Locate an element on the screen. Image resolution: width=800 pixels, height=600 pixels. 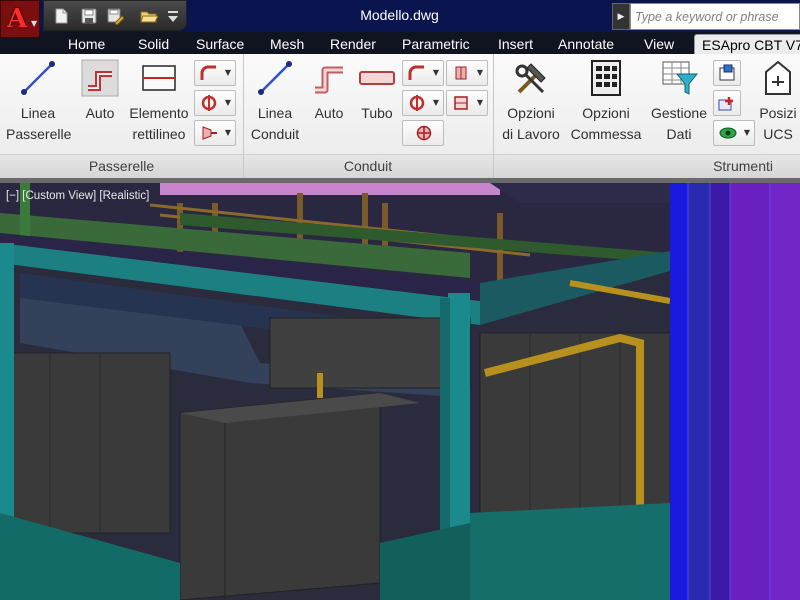
auto-conduit-icon is located at coordinates (329, 80).